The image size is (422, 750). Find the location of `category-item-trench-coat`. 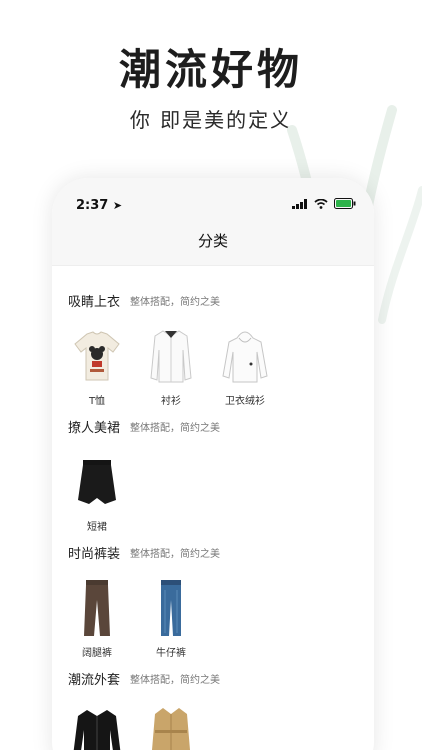

category-item-trench-coat is located at coordinates (171, 727).